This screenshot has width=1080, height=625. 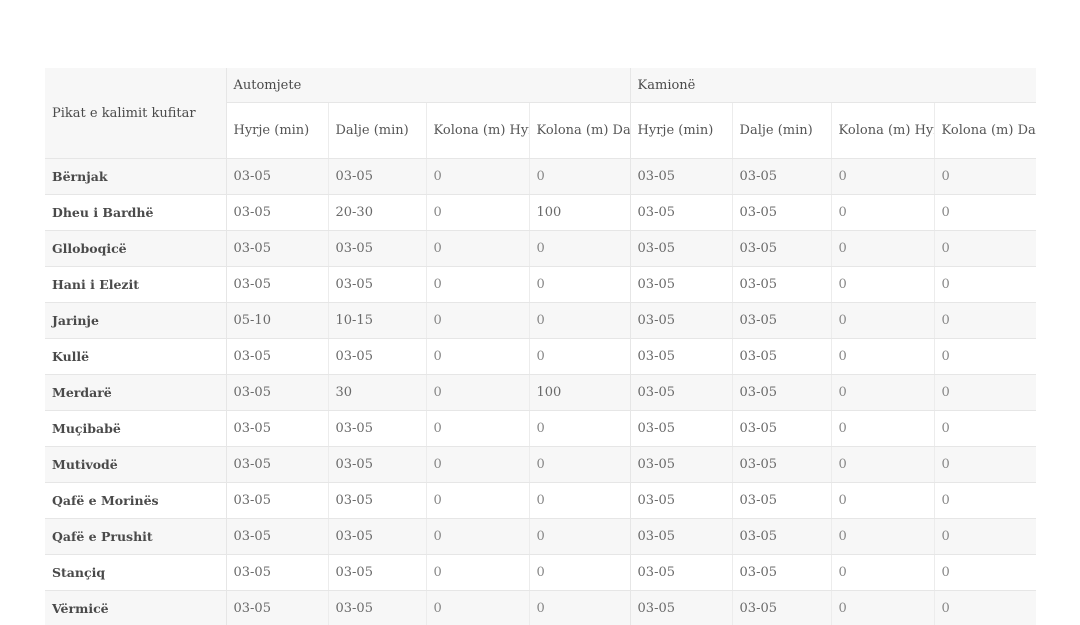 What do you see at coordinates (136, 428) in the screenshot?
I see `row-border-point-name: Muçibabë` at bounding box center [136, 428].